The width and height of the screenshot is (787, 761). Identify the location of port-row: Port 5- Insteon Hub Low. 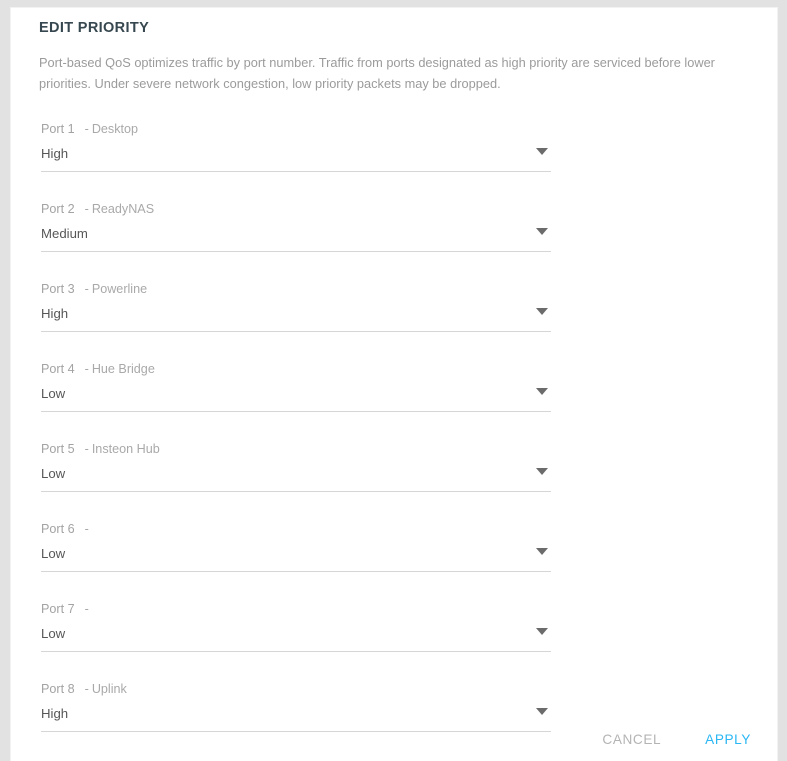
(295, 474).